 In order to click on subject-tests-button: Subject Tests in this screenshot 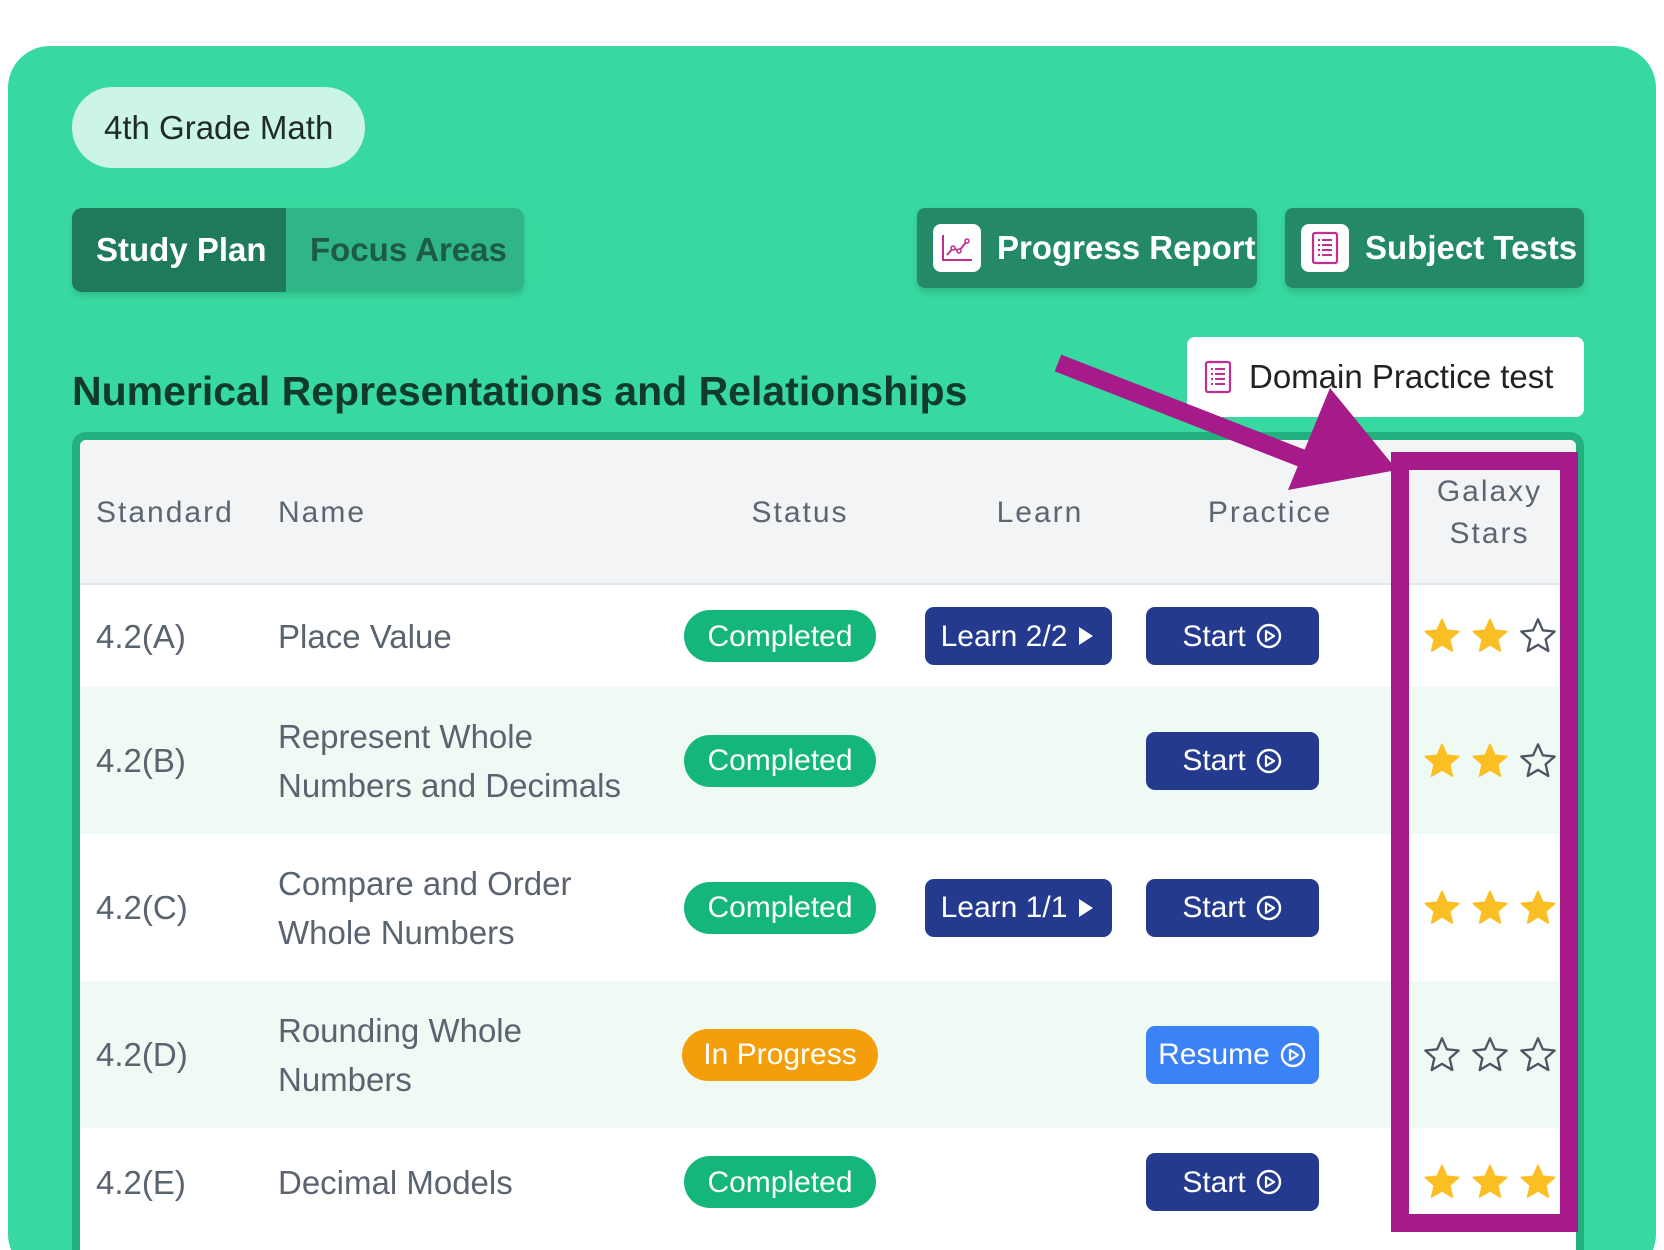, I will do `click(1434, 248)`.